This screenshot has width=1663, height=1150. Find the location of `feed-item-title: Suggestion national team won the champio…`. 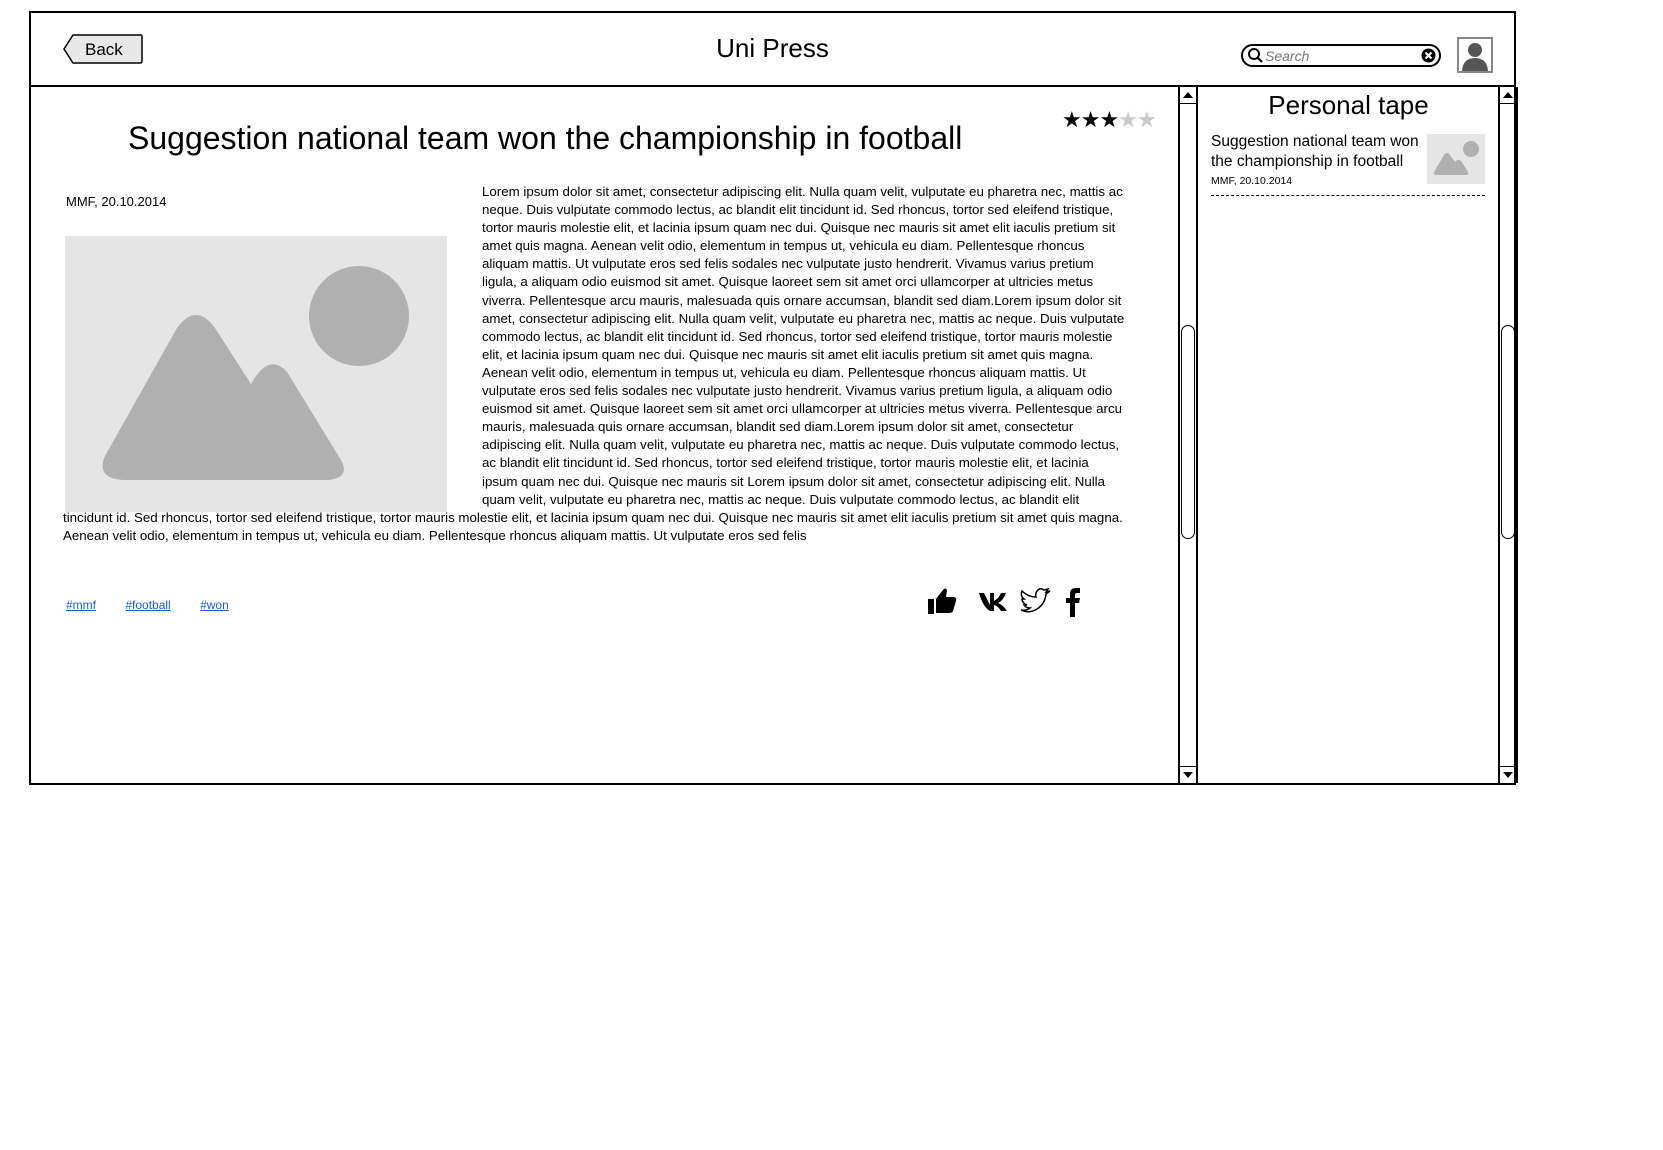

feed-item-title: Suggestion national team won the champio… is located at coordinates (1315, 151).